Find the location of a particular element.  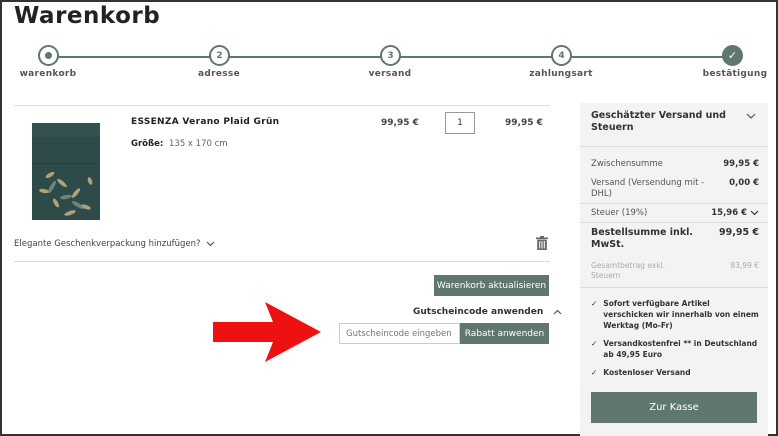

coupon-title: Gutscheincode anwenden is located at coordinates (478, 312).